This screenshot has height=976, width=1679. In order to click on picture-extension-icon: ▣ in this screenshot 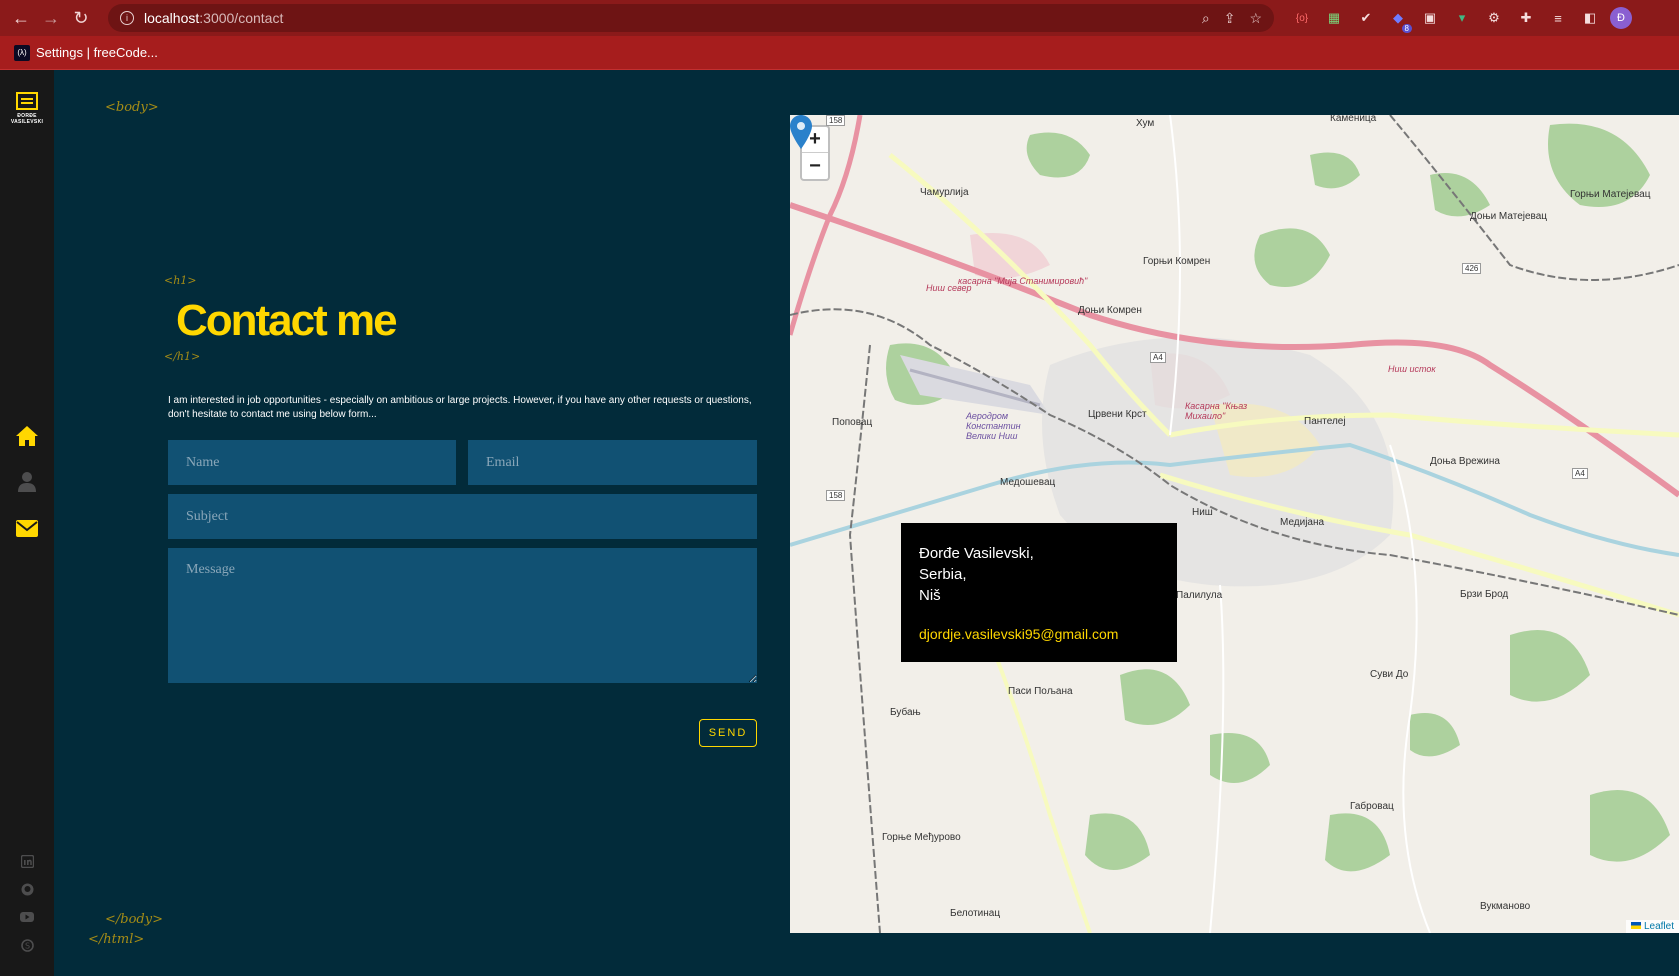, I will do `click(1430, 18)`.